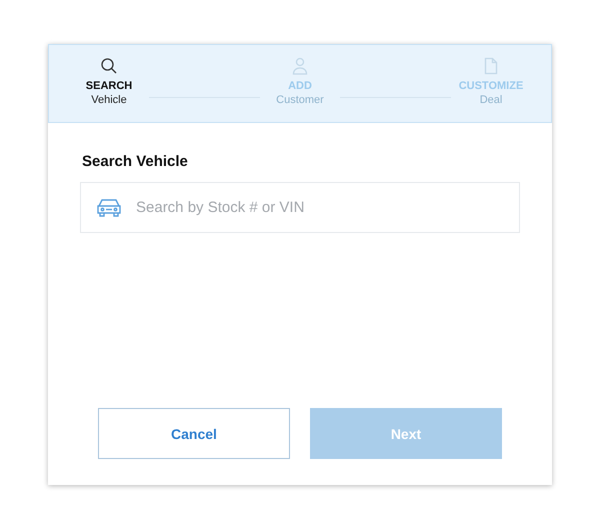 The width and height of the screenshot is (600, 527). Describe the element at coordinates (491, 86) in the screenshot. I see `step-title: CUSTOMIZE` at that location.